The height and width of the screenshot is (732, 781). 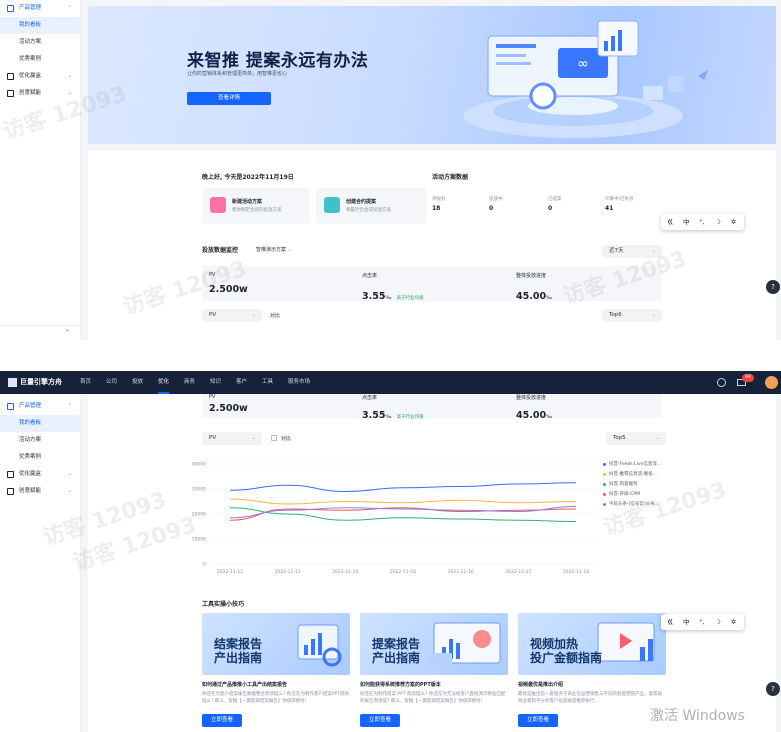 I want to click on nav-clients: 客户, so click(x=241, y=382).